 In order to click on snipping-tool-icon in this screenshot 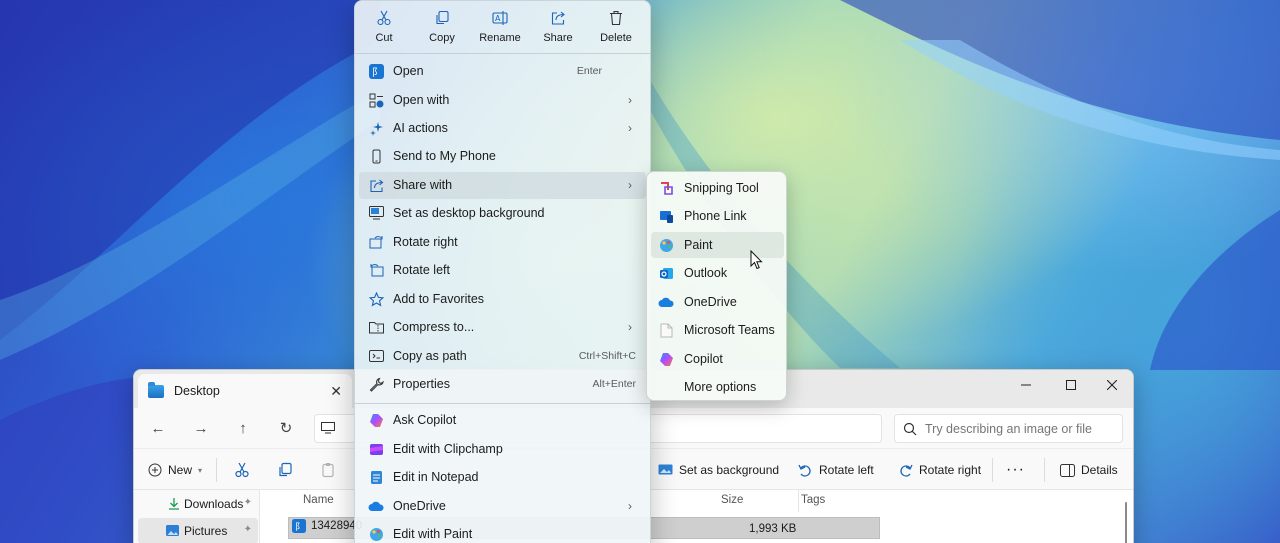, I will do `click(666, 188)`.